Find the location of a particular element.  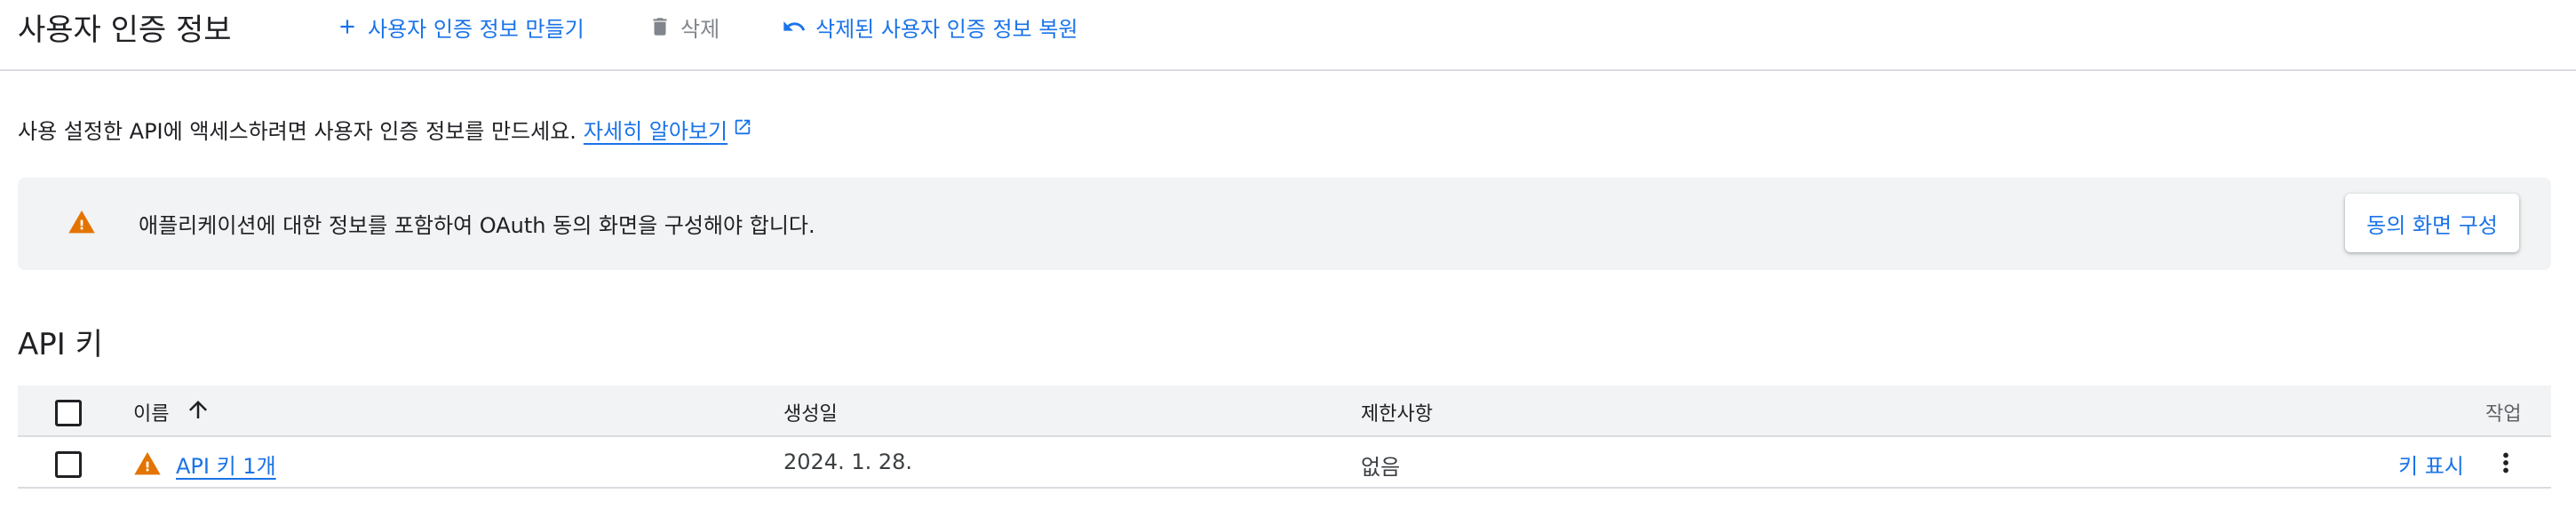

column-header-name: 이름 is located at coordinates (151, 412).